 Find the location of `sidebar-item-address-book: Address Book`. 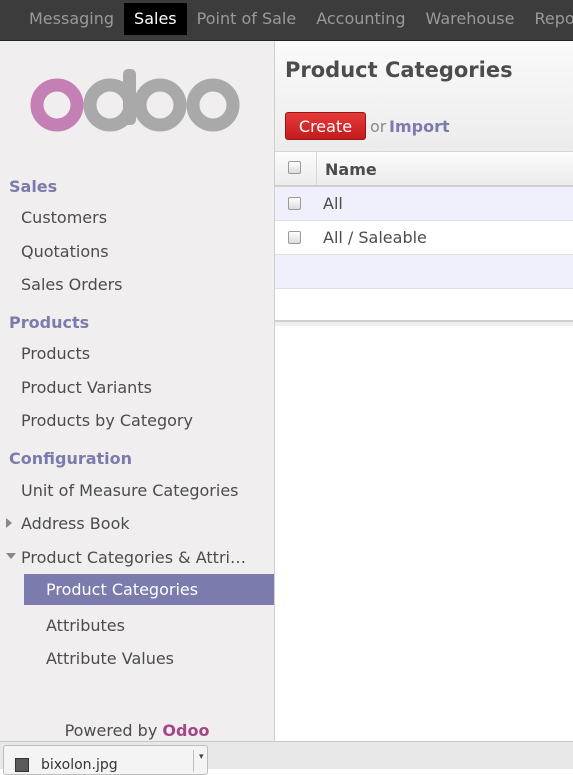

sidebar-item-address-book: Address Book is located at coordinates (75, 523).